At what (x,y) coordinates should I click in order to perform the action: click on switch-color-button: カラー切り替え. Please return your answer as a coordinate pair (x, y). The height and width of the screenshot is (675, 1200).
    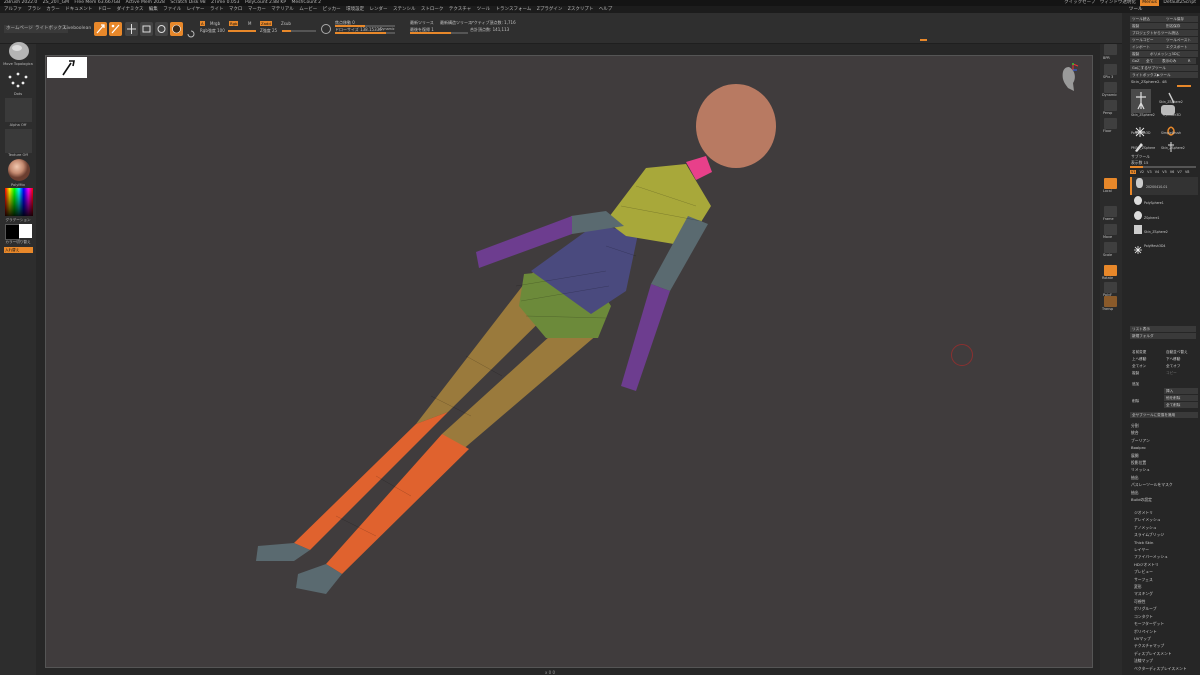
    Looking at the image, I should click on (18, 242).